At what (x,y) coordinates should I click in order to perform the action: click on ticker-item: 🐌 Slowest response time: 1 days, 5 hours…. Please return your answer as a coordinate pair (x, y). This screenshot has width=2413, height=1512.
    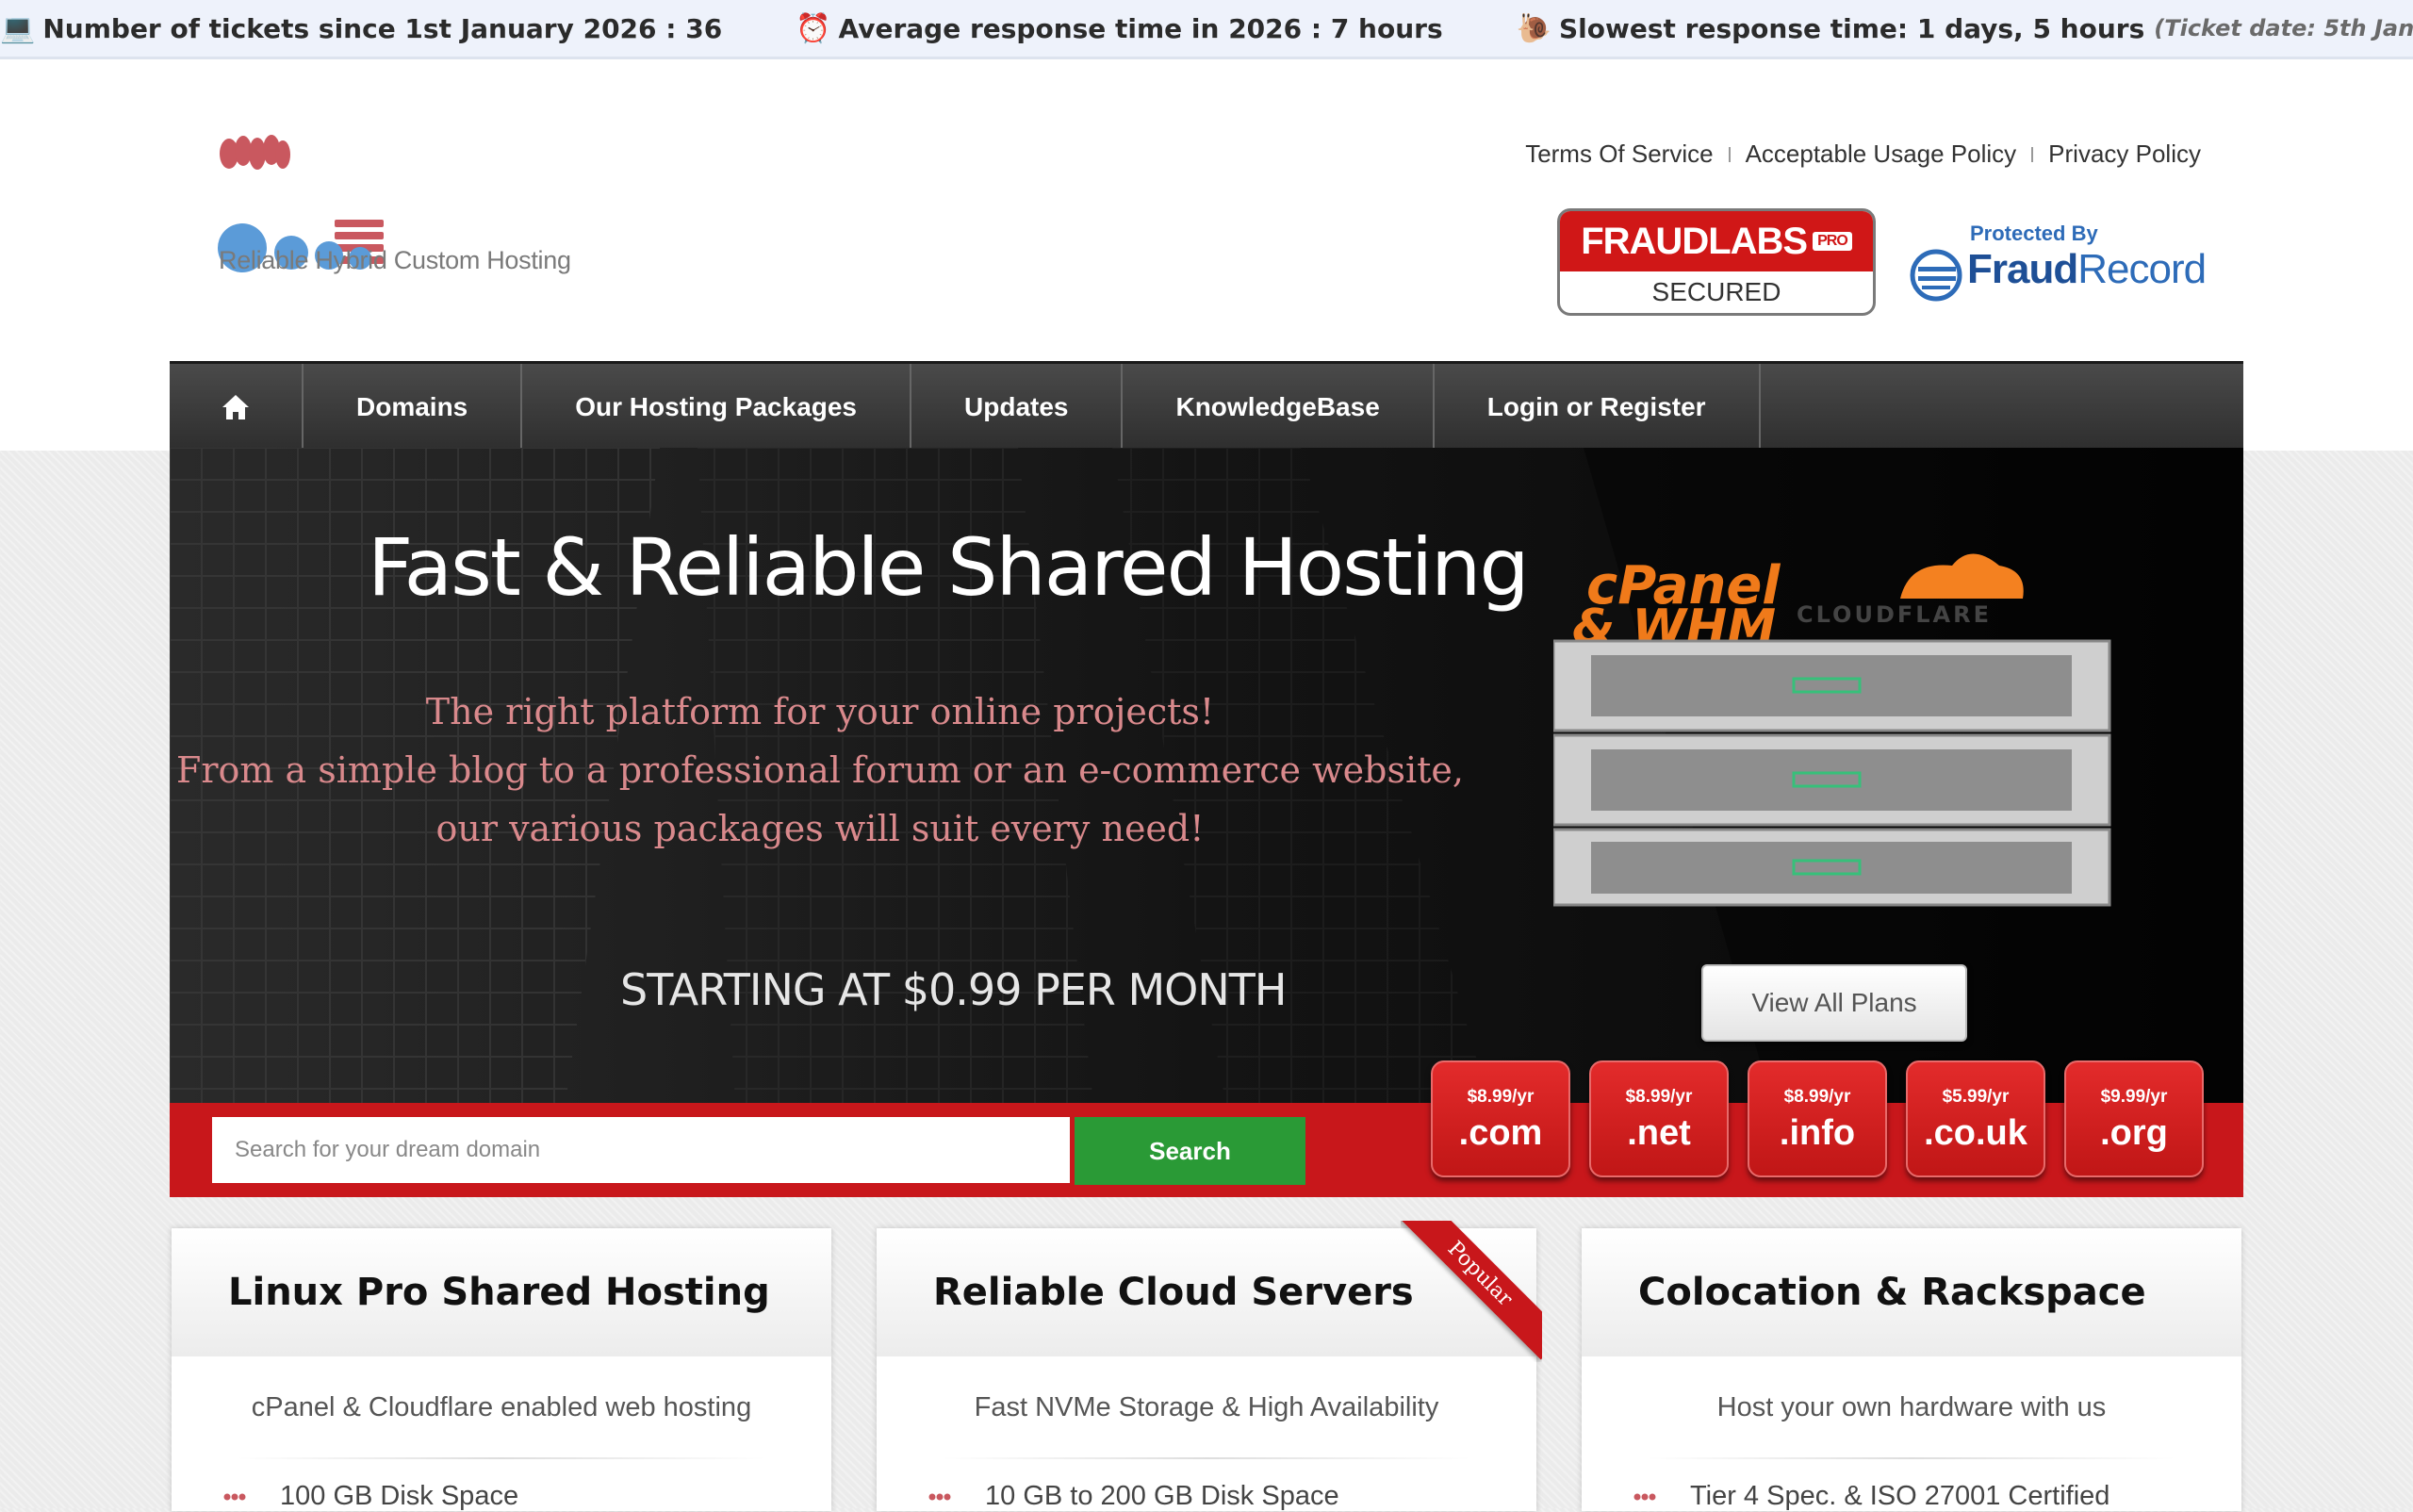
    Looking at the image, I should click on (1965, 29).